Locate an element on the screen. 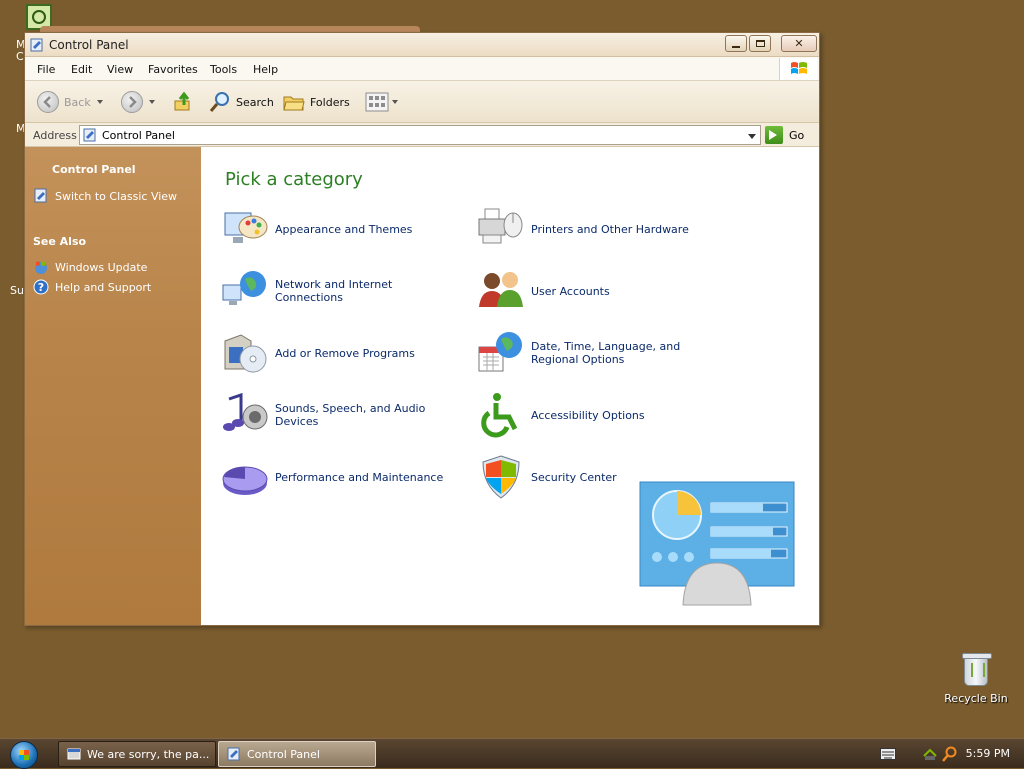  help-icon: ? is located at coordinates (41, 287).